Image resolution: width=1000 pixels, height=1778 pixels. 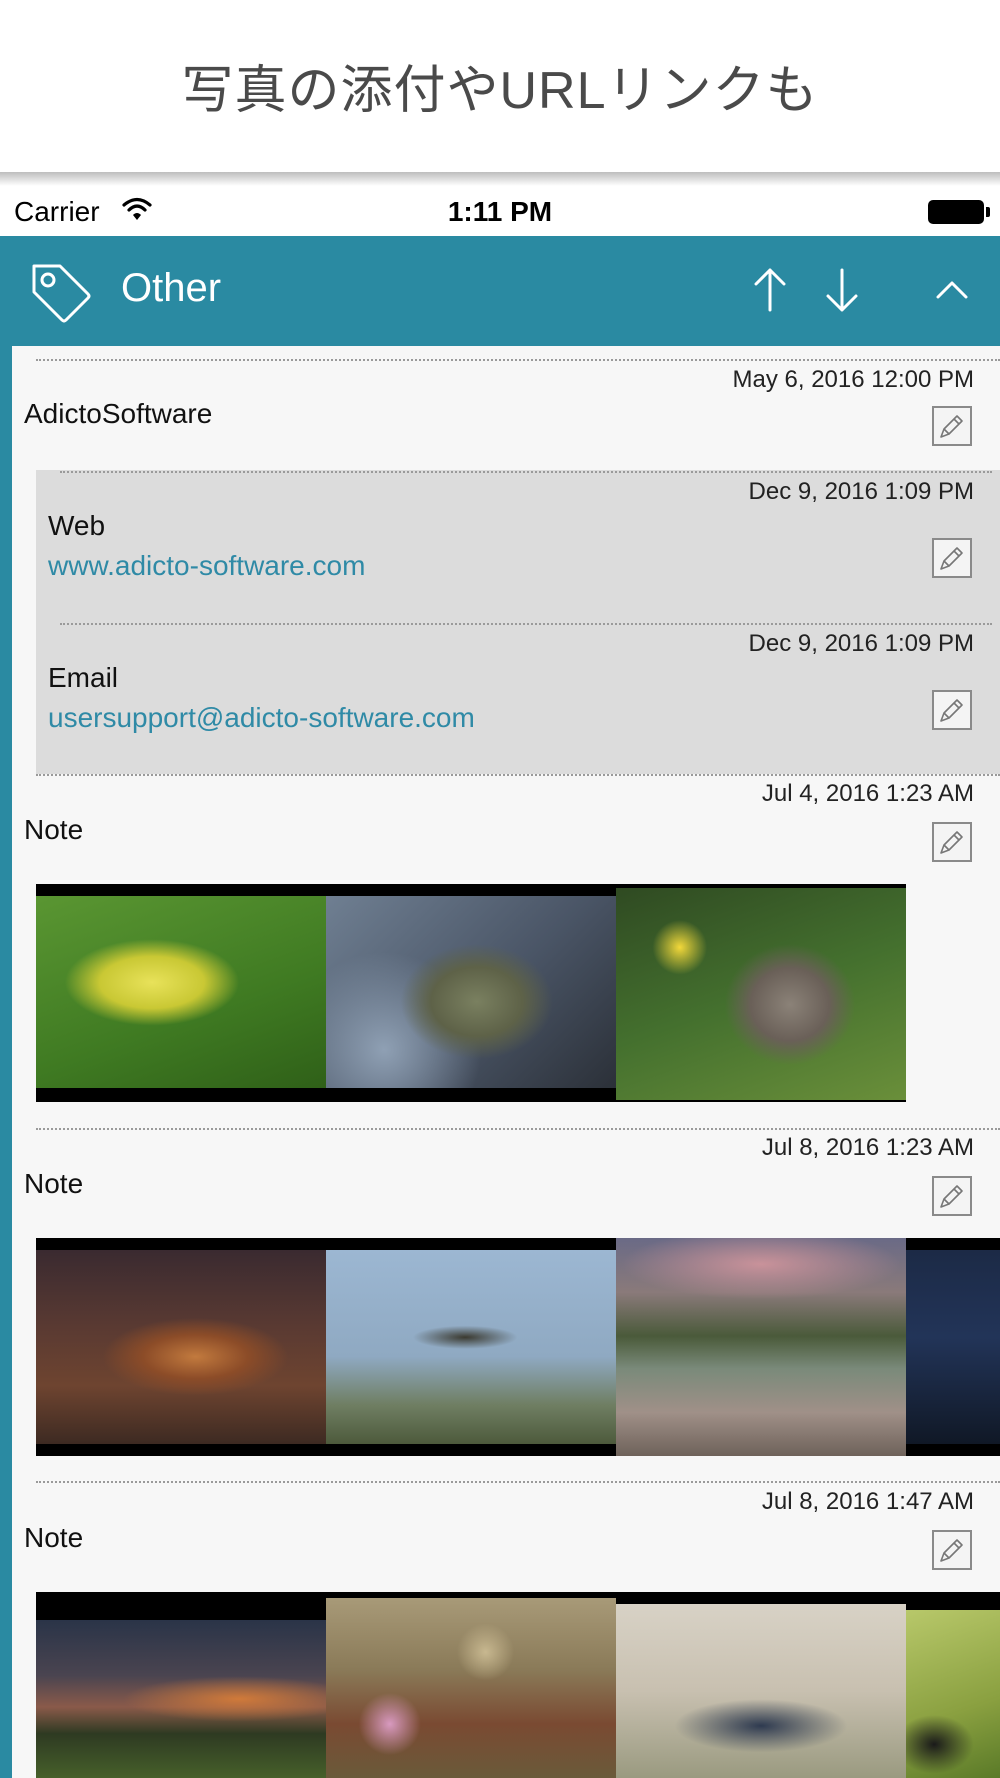 I want to click on url-link: www.adicto-software.com, so click(x=206, y=566).